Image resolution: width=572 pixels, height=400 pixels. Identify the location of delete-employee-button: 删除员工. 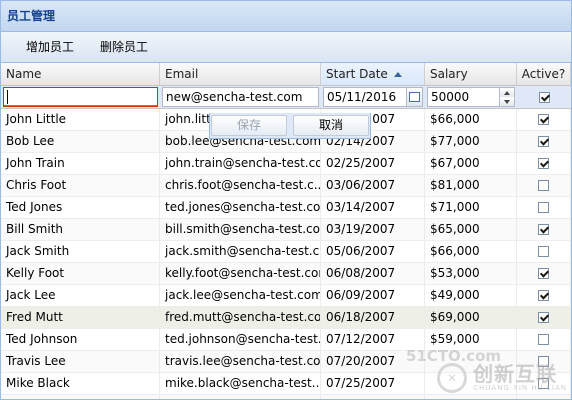
(124, 47).